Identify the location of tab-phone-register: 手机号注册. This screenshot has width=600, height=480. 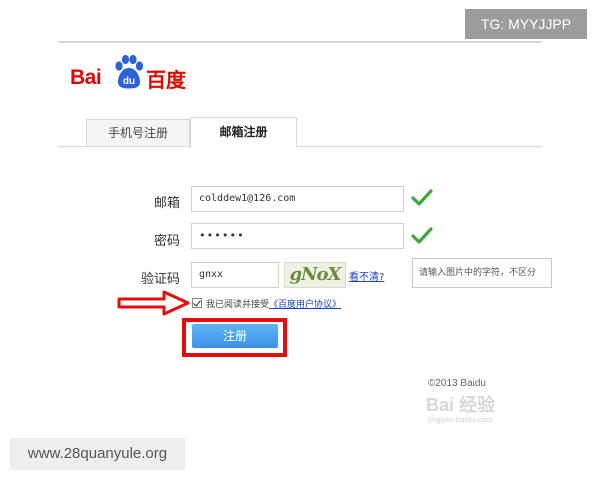
(138, 132).